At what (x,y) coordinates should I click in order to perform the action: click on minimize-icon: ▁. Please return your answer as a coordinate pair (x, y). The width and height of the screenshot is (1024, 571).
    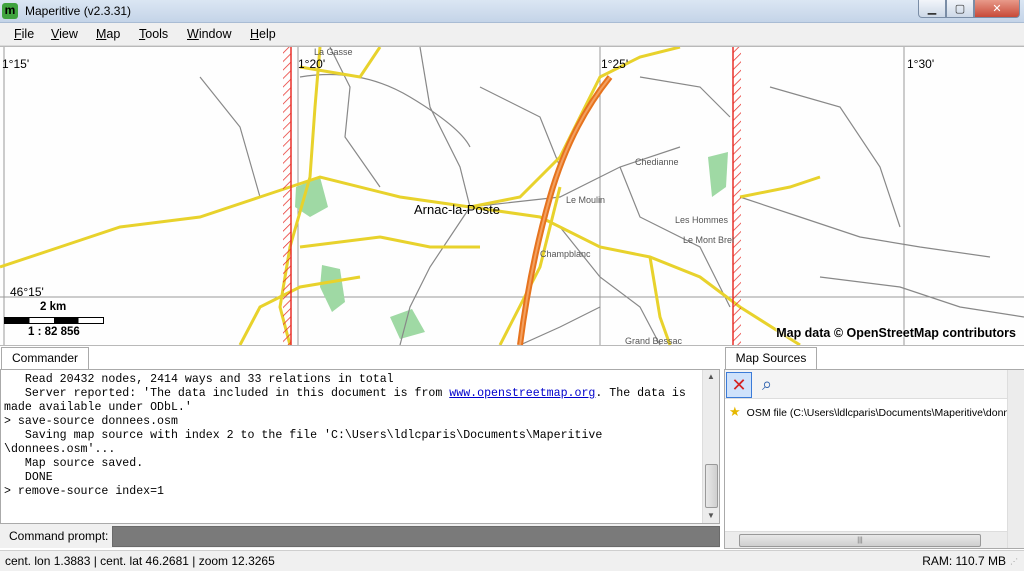
    Looking at the image, I should click on (932, 9).